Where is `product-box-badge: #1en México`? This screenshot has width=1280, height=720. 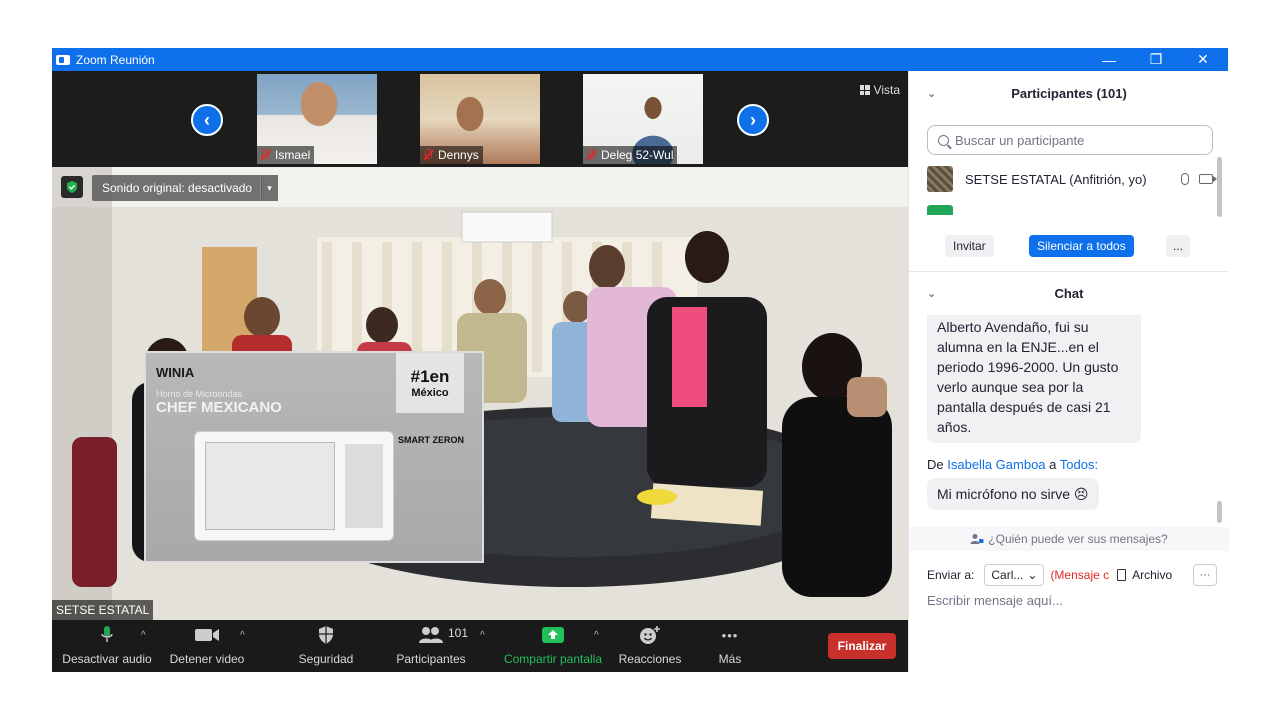
product-box-badge: #1en México is located at coordinates (430, 383).